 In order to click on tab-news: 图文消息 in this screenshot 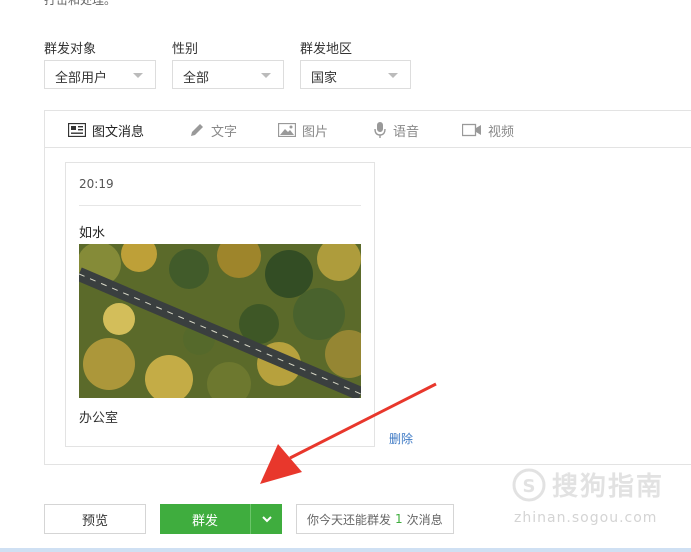, I will do `click(106, 130)`.